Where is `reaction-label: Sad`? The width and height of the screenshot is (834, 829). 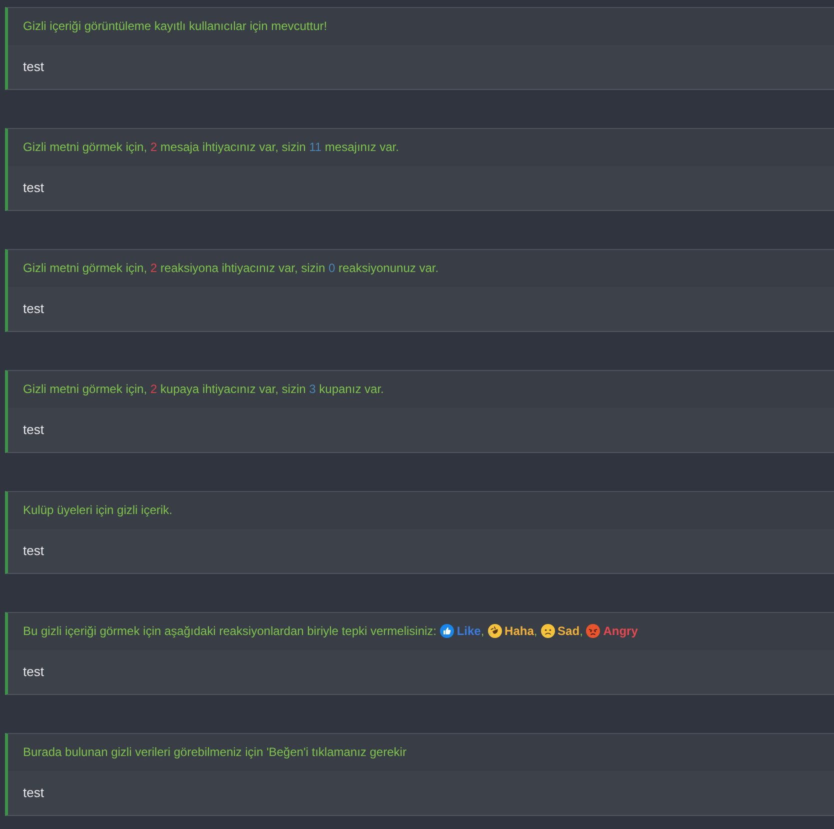
reaction-label: Sad is located at coordinates (569, 631).